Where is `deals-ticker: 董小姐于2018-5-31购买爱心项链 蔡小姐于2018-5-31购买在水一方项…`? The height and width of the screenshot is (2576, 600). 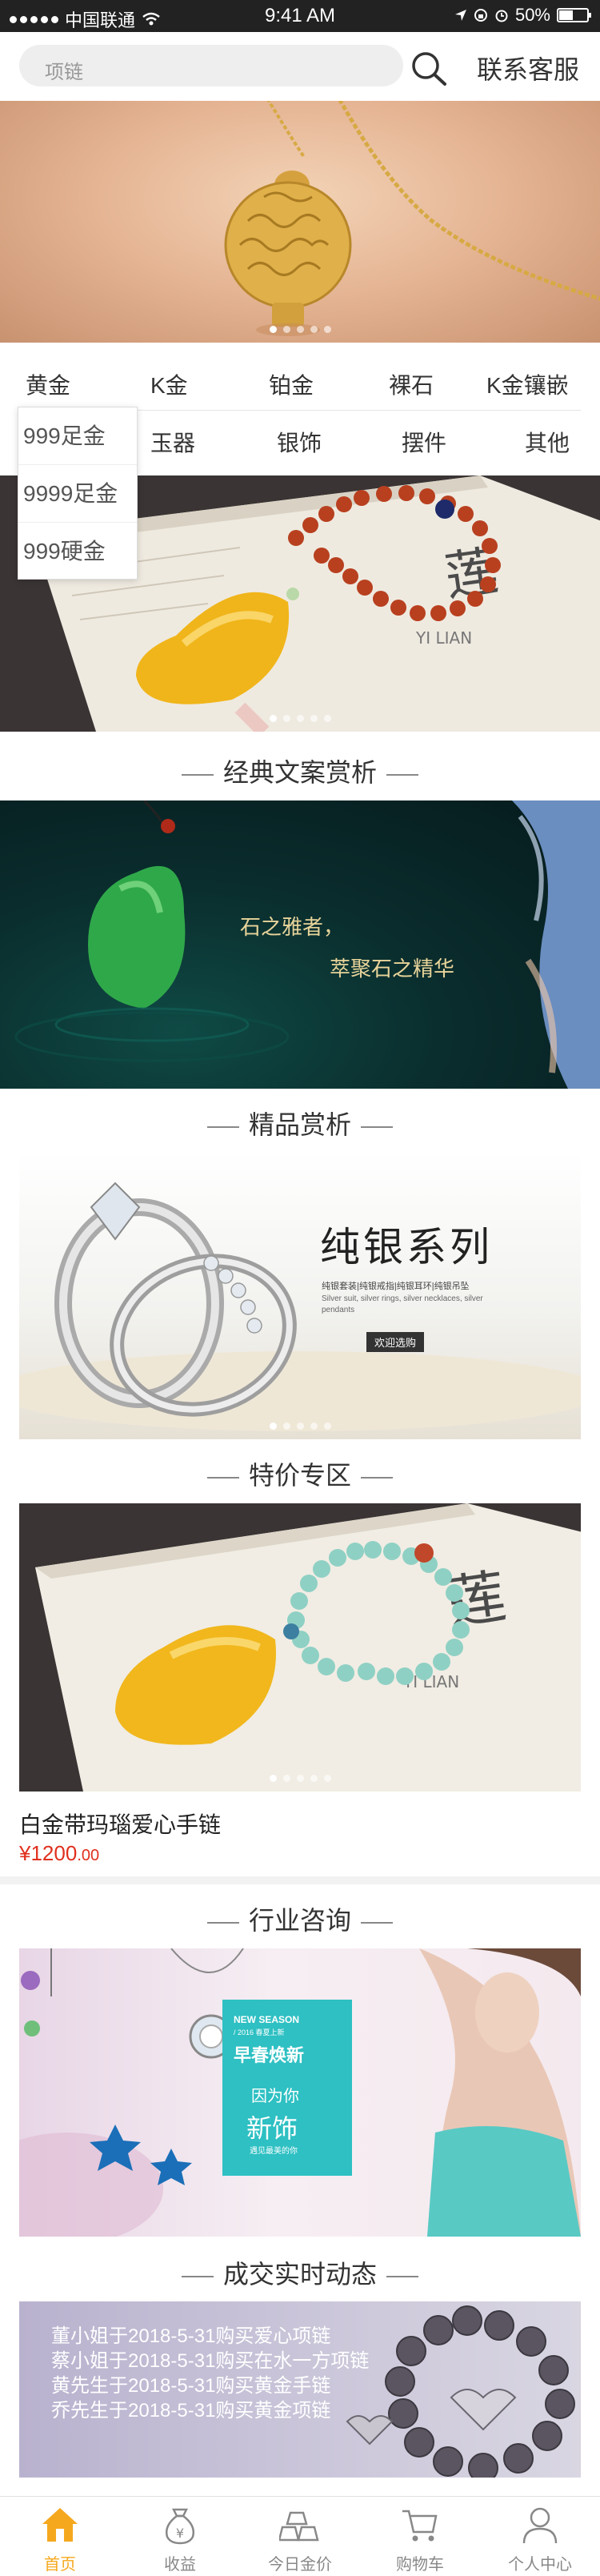
deals-ticker: 董小姐于2018-5-31购买爱心项链 蔡小姐于2018-5-31购买在水一方项… is located at coordinates (300, 2389).